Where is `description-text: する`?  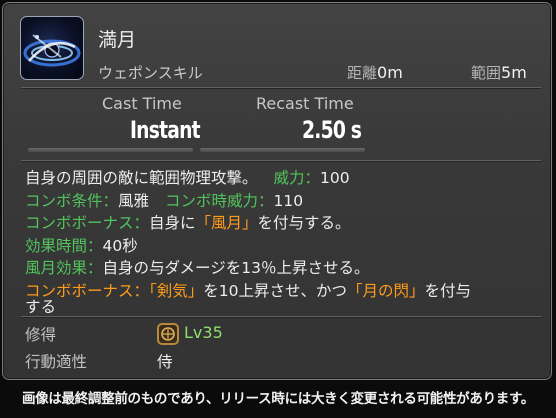 description-text: する is located at coordinates (41, 307).